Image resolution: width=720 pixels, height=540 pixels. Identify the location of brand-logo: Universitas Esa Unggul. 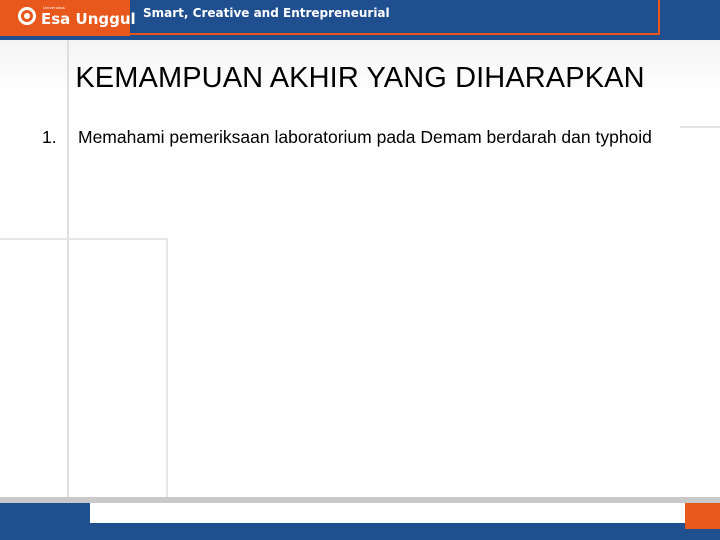
(68, 18).